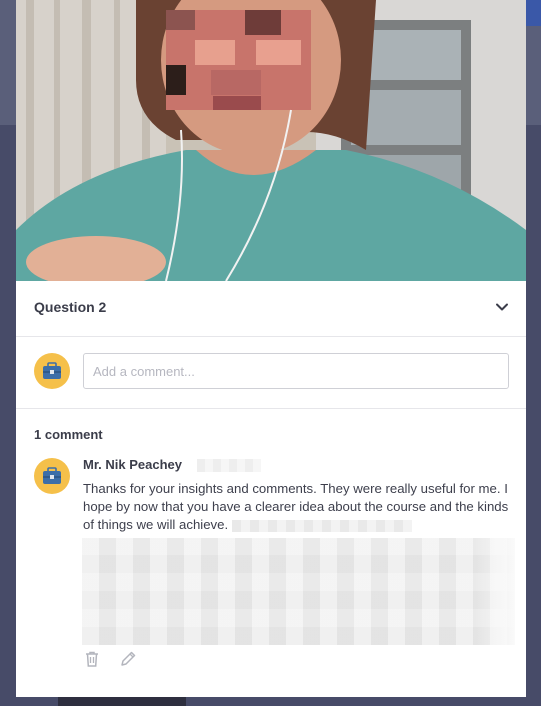 This screenshot has height=706, width=541. What do you see at coordinates (533, 13) in the screenshot?
I see `background-accent` at bounding box center [533, 13].